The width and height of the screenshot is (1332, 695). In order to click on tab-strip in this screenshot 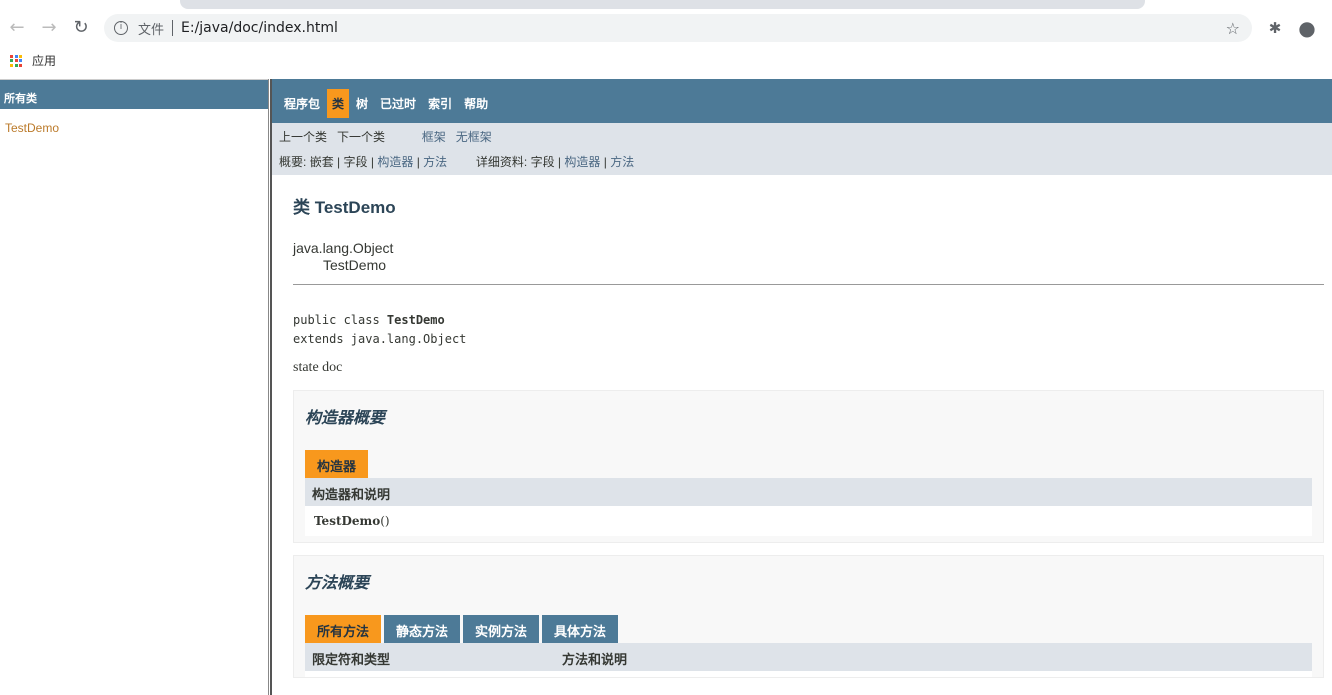, I will do `click(666, 5)`.